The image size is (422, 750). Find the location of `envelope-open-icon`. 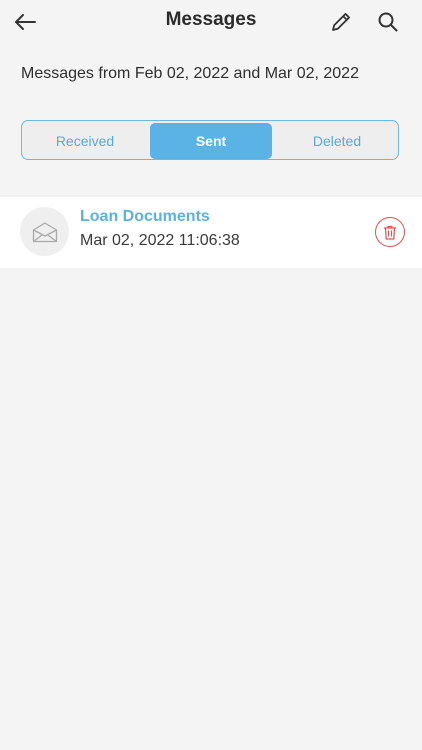

envelope-open-icon is located at coordinates (44, 231).